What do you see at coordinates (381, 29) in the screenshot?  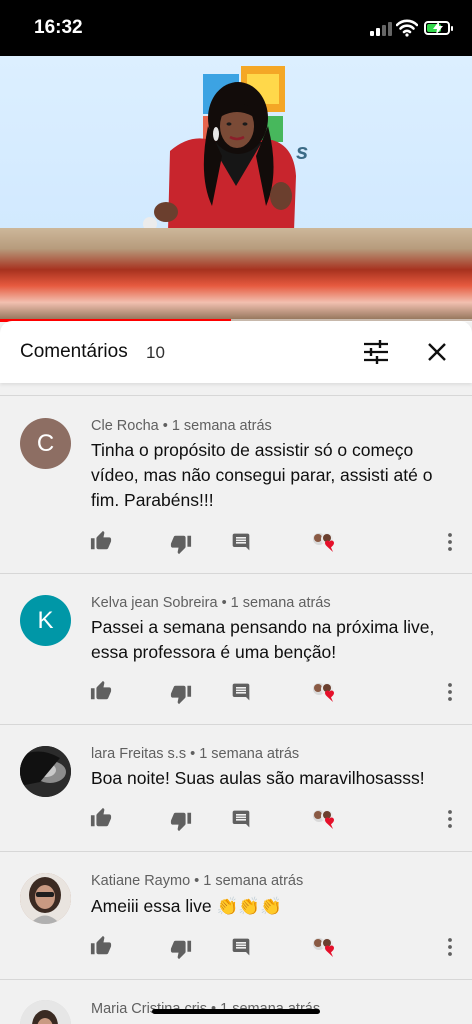 I see `cellular-signal-icon` at bounding box center [381, 29].